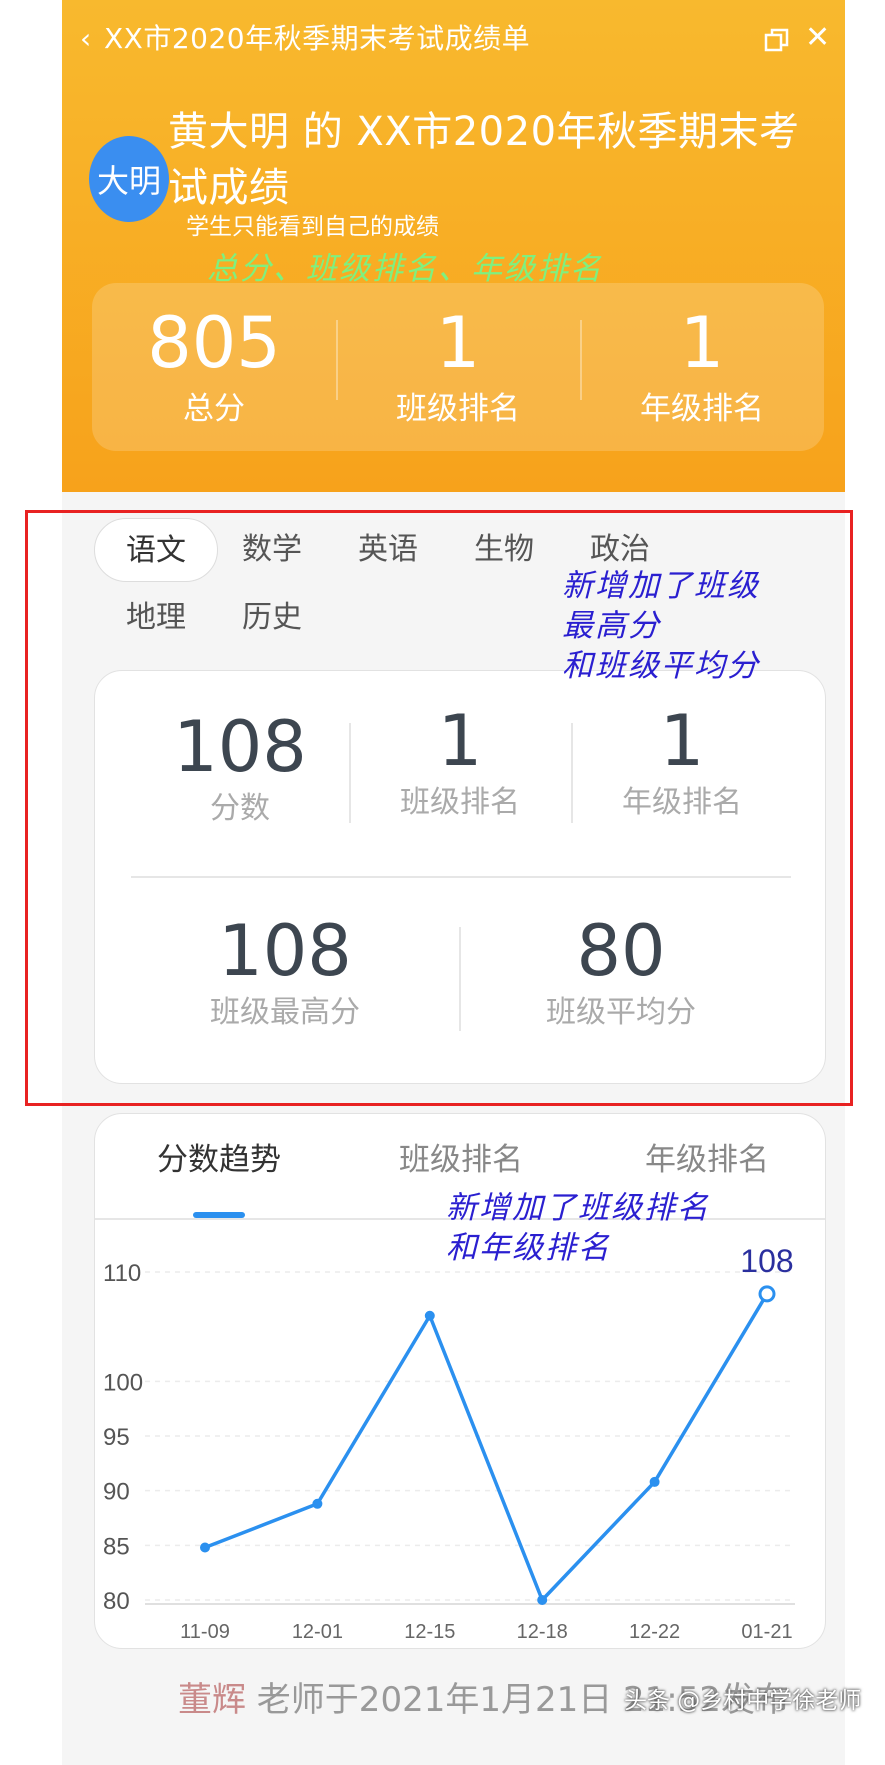 The image size is (885, 1765). What do you see at coordinates (542, 1632) in the screenshot?
I see `x-tick-label: 12-18` at bounding box center [542, 1632].